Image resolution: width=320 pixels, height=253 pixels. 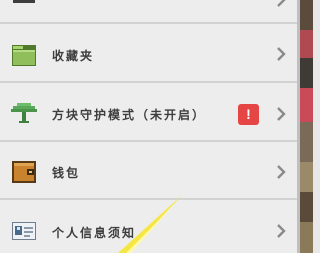 I want to click on folder-icon, so click(x=24, y=55).